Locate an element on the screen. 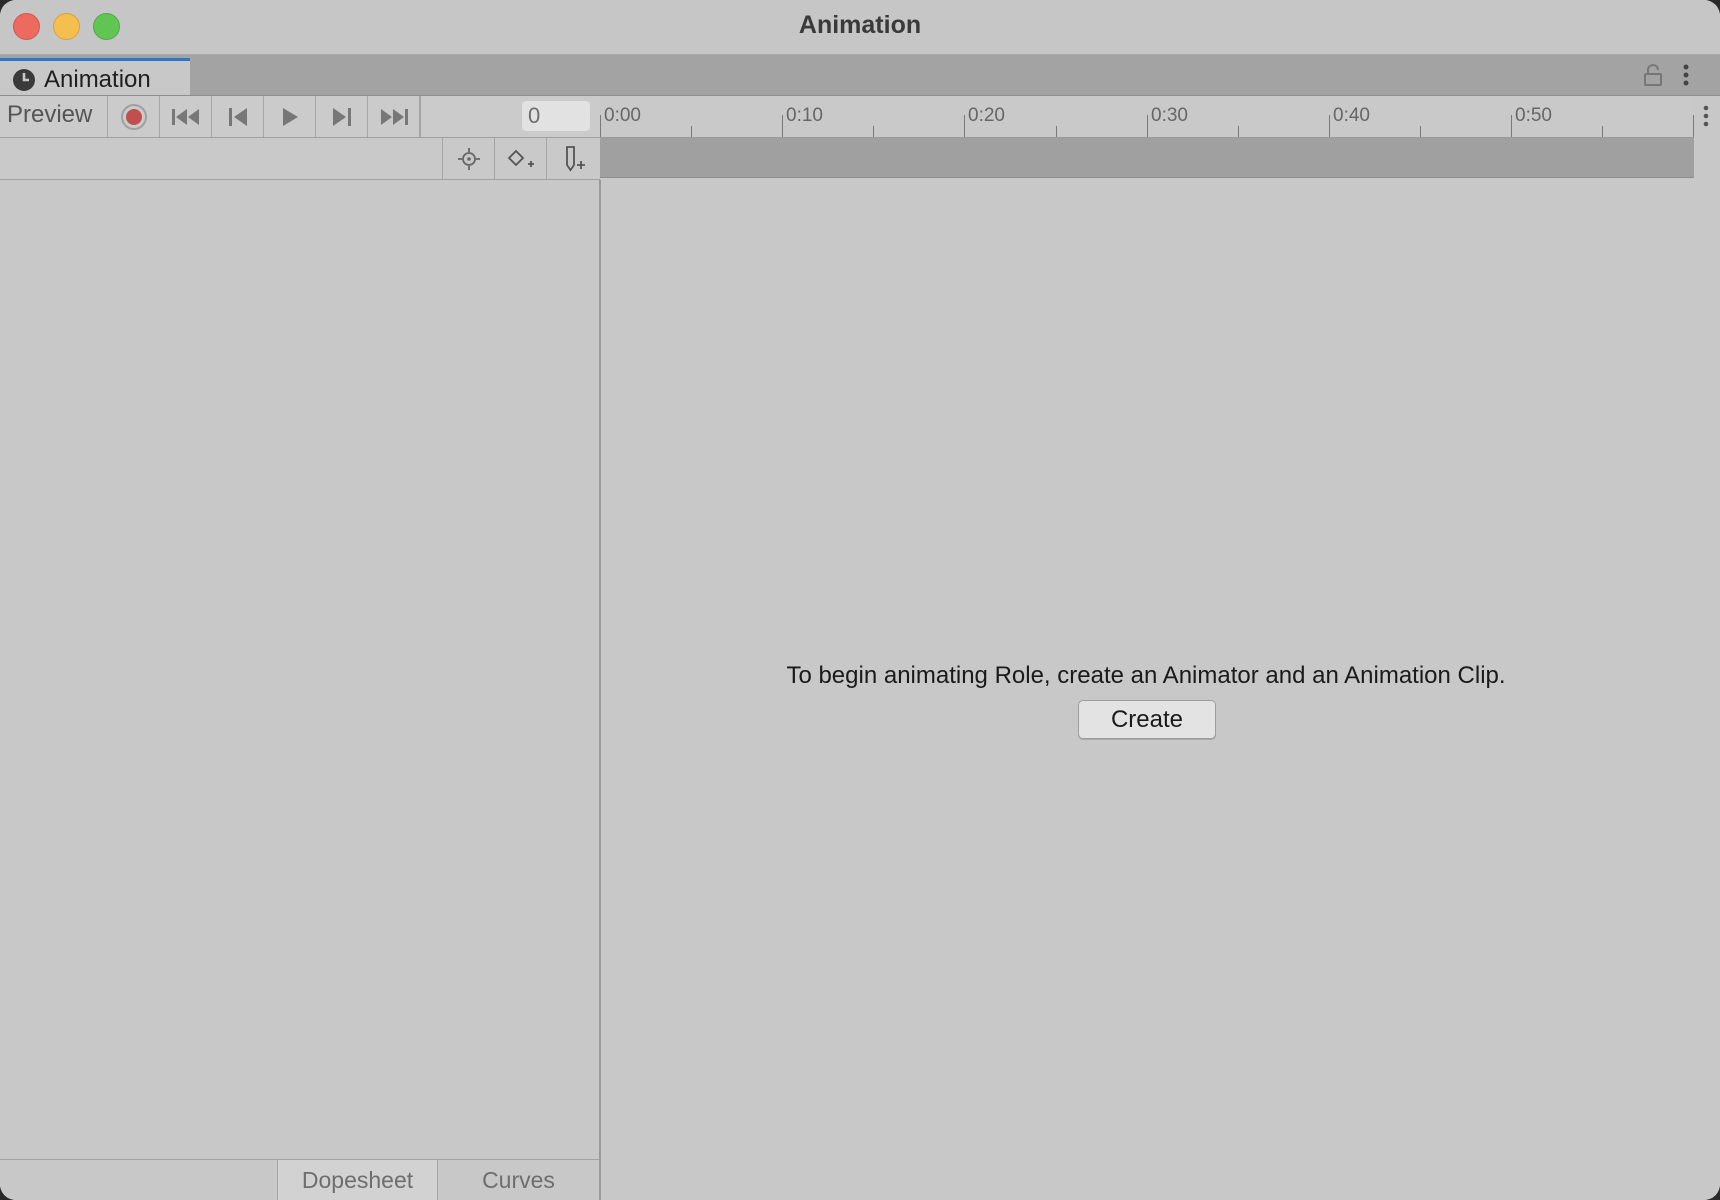 This screenshot has width=1720, height=1200. tab-curves: Curves is located at coordinates (518, 1180).